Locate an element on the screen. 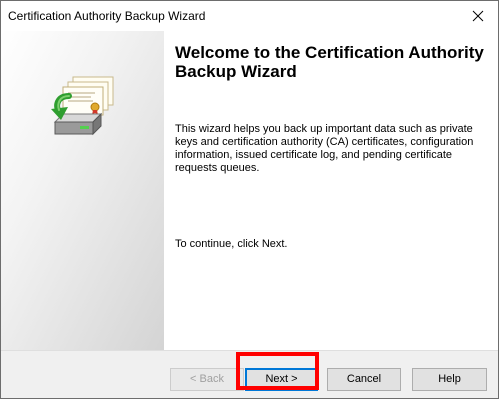 Image resolution: width=499 pixels, height=399 pixels. cancel-button: Cancel is located at coordinates (364, 379).